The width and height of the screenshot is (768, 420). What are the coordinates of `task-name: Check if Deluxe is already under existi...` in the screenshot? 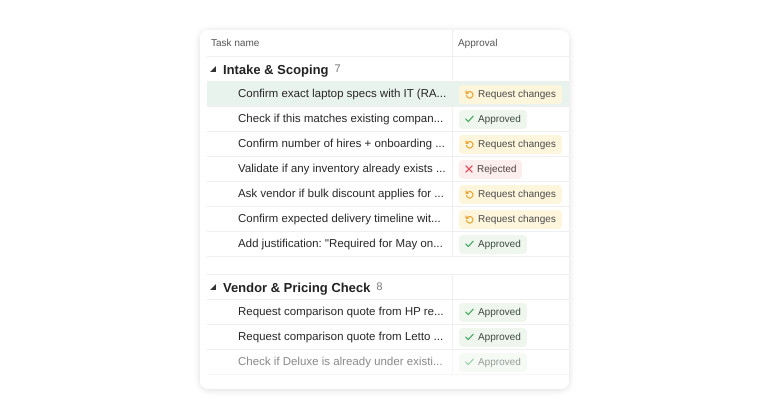 It's located at (330, 362).